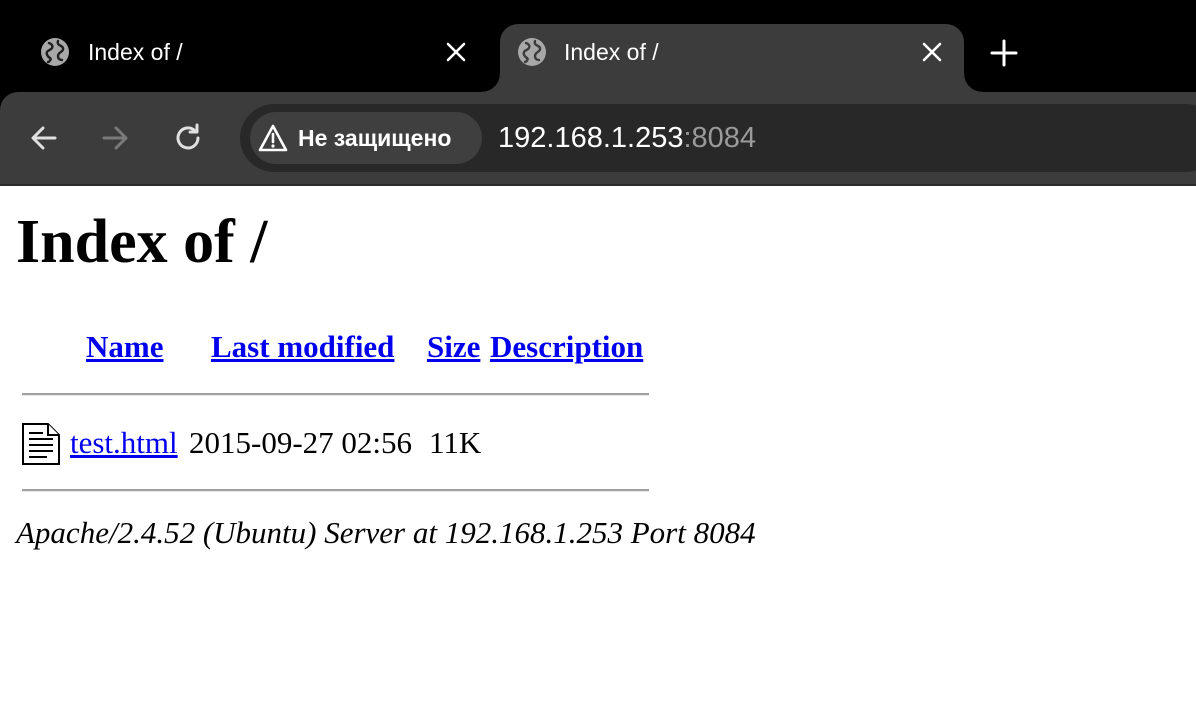  Describe the element at coordinates (732, 58) in the screenshot. I see `tab-active: Index of /` at that location.